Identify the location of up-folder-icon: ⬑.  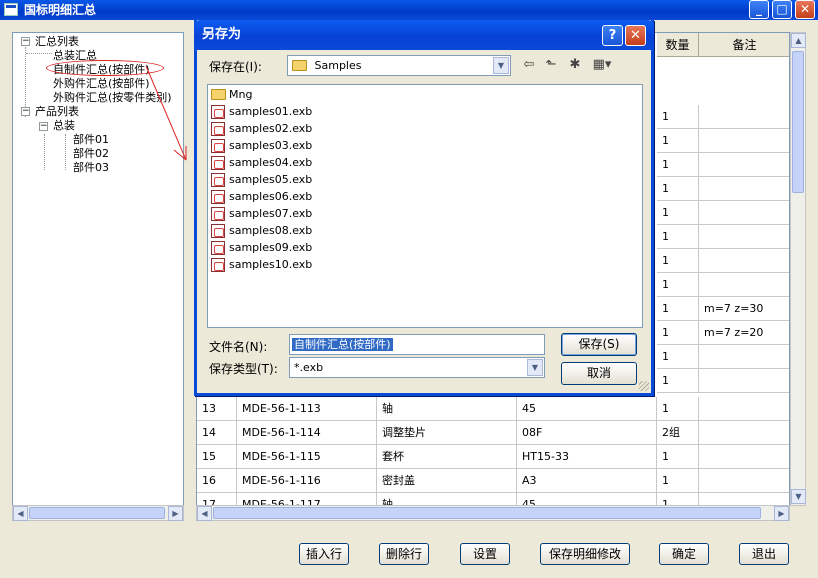
(551, 65).